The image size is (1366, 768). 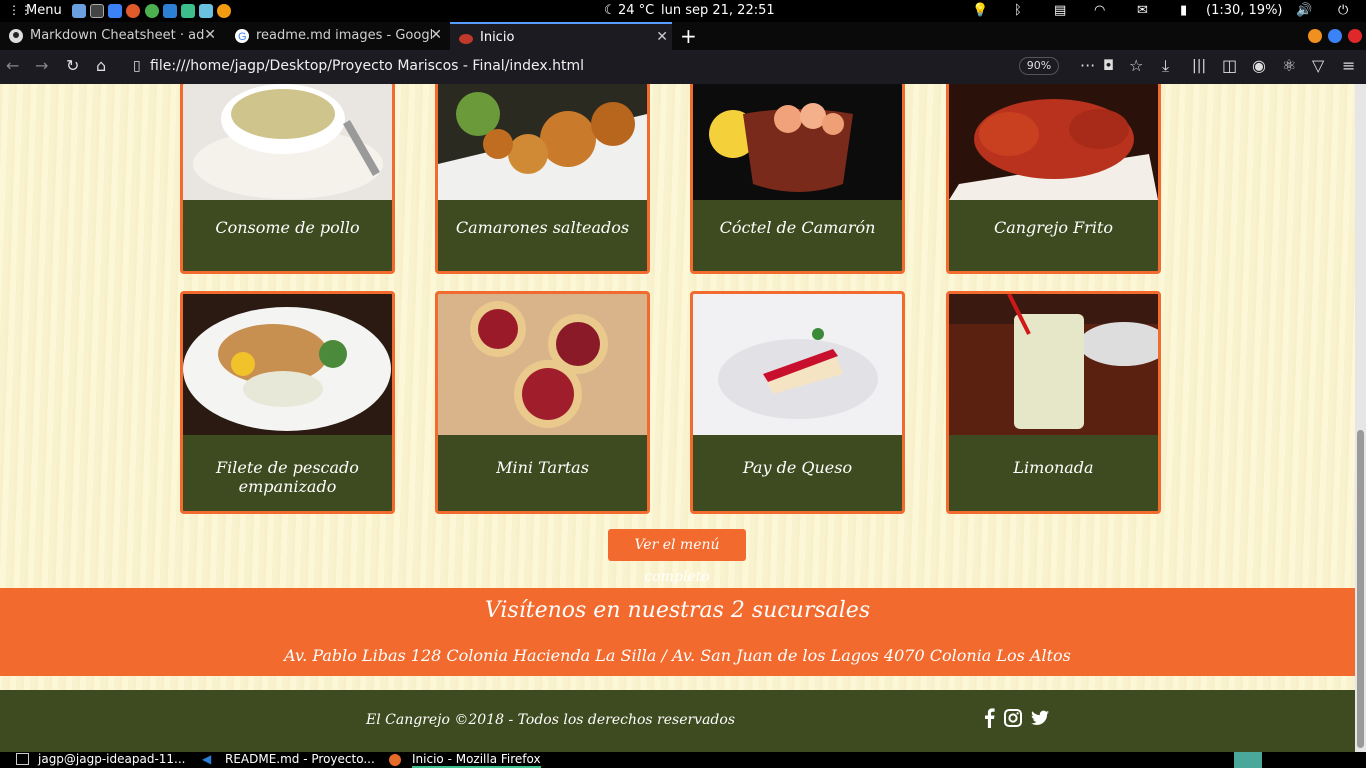 What do you see at coordinates (476, 760) in the screenshot?
I see `taskbar-item-firefox: Inicio - Mozilla Firefox` at bounding box center [476, 760].